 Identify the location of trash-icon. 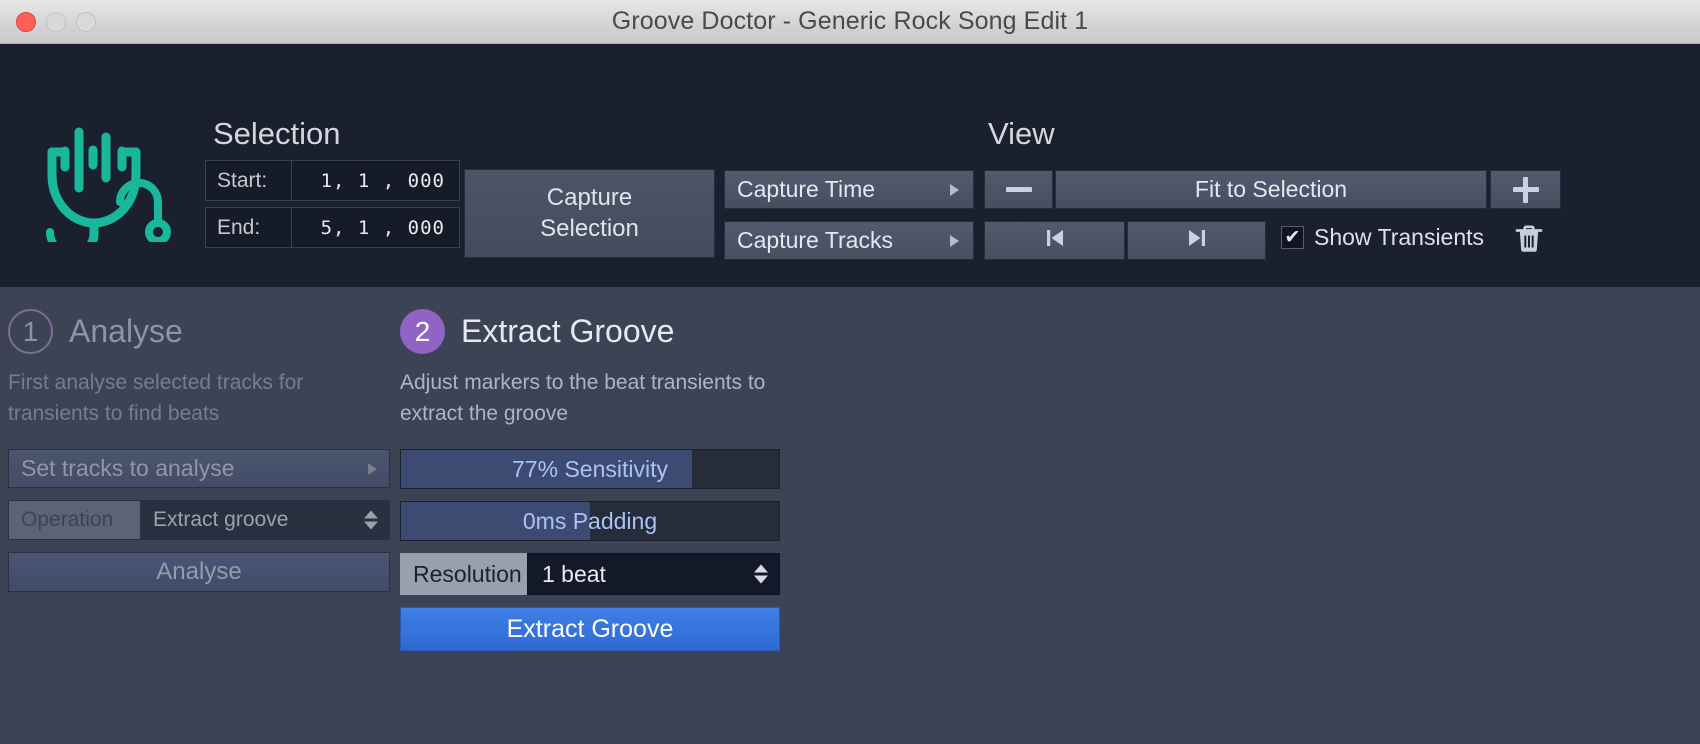
(1529, 239).